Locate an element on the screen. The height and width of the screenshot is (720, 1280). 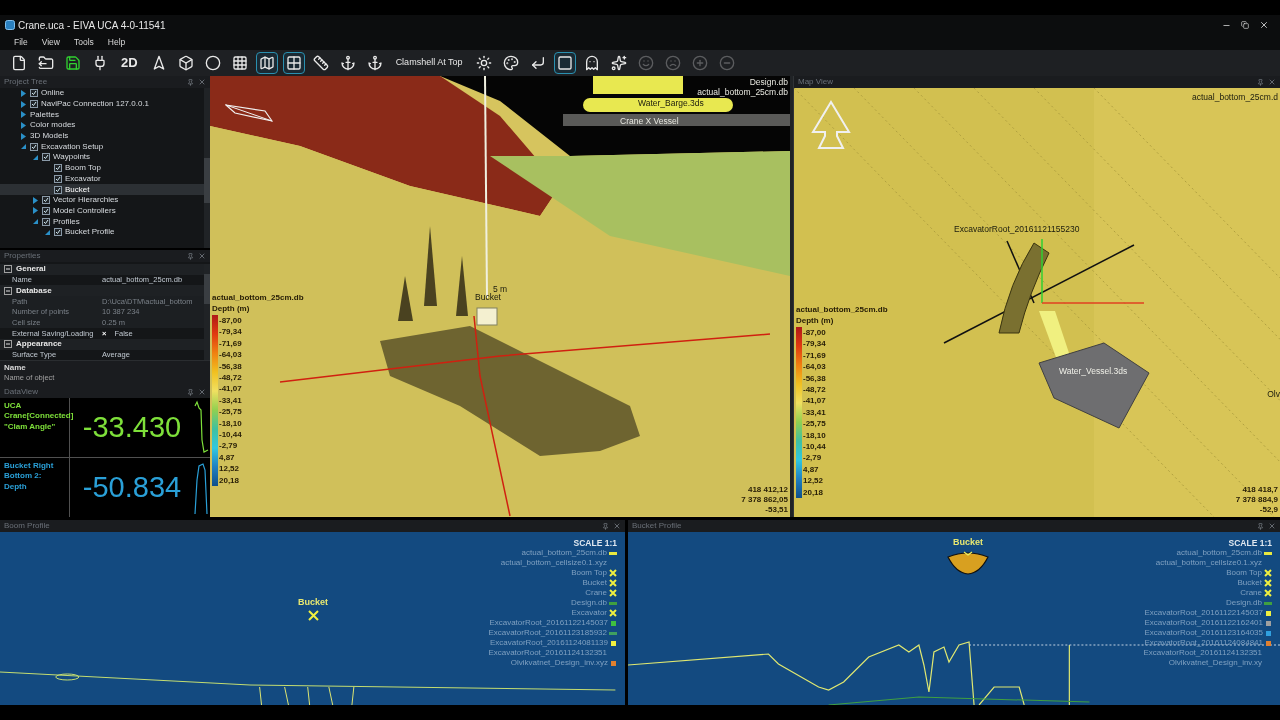
legend-label: Design.db is located at coordinates (1243, 603).